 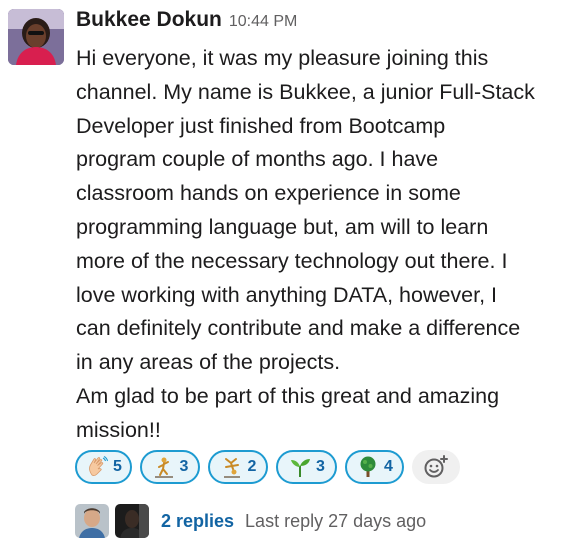 What do you see at coordinates (261, 125) in the screenshot?
I see `message-line: Developer just finished from Bootcamp` at bounding box center [261, 125].